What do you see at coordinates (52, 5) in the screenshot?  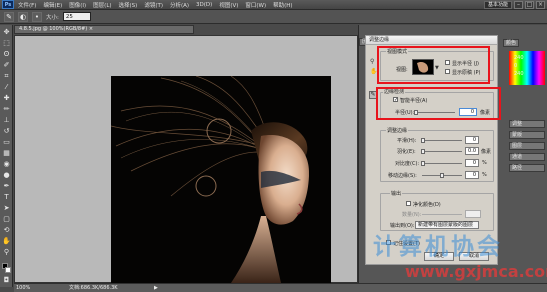 I see `menu-edit: 编辑(E)` at bounding box center [52, 5].